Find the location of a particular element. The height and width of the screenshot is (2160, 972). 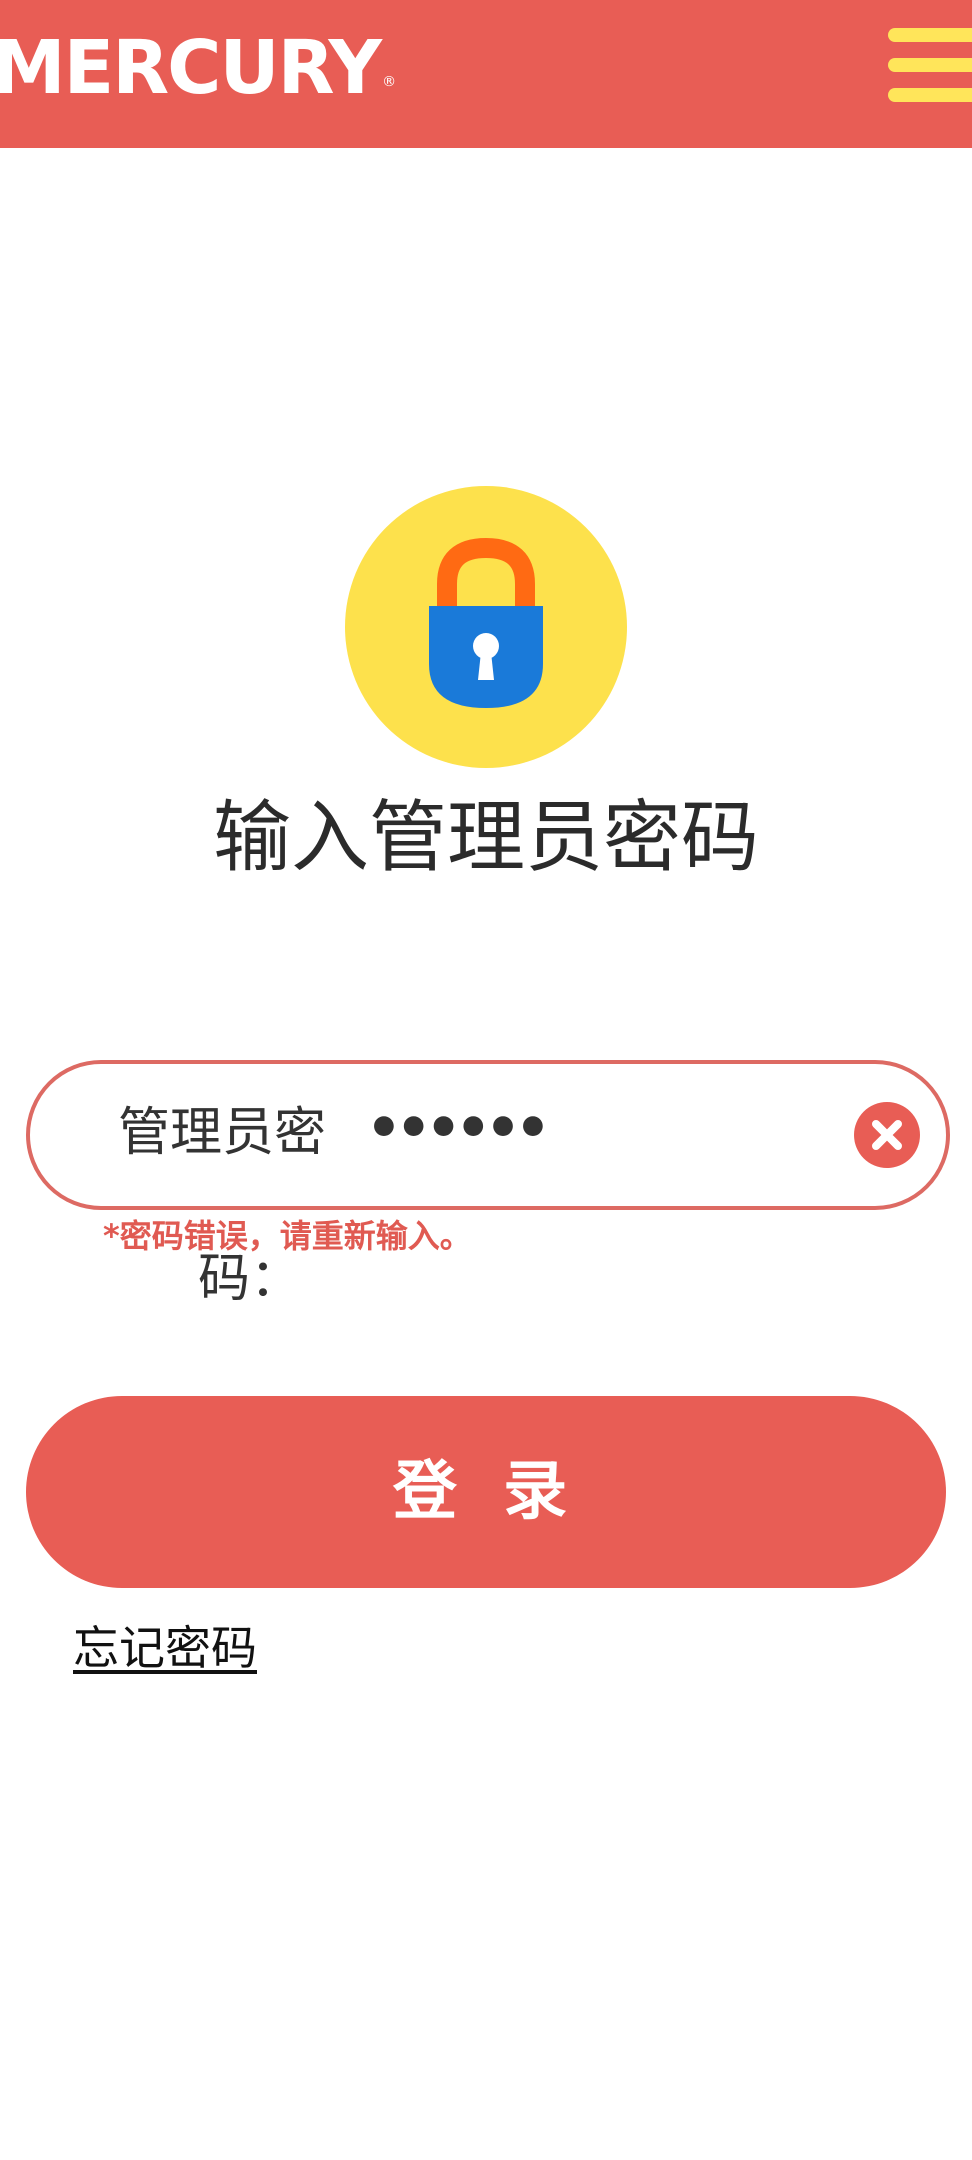

menu-bar-middle is located at coordinates (930, 65).